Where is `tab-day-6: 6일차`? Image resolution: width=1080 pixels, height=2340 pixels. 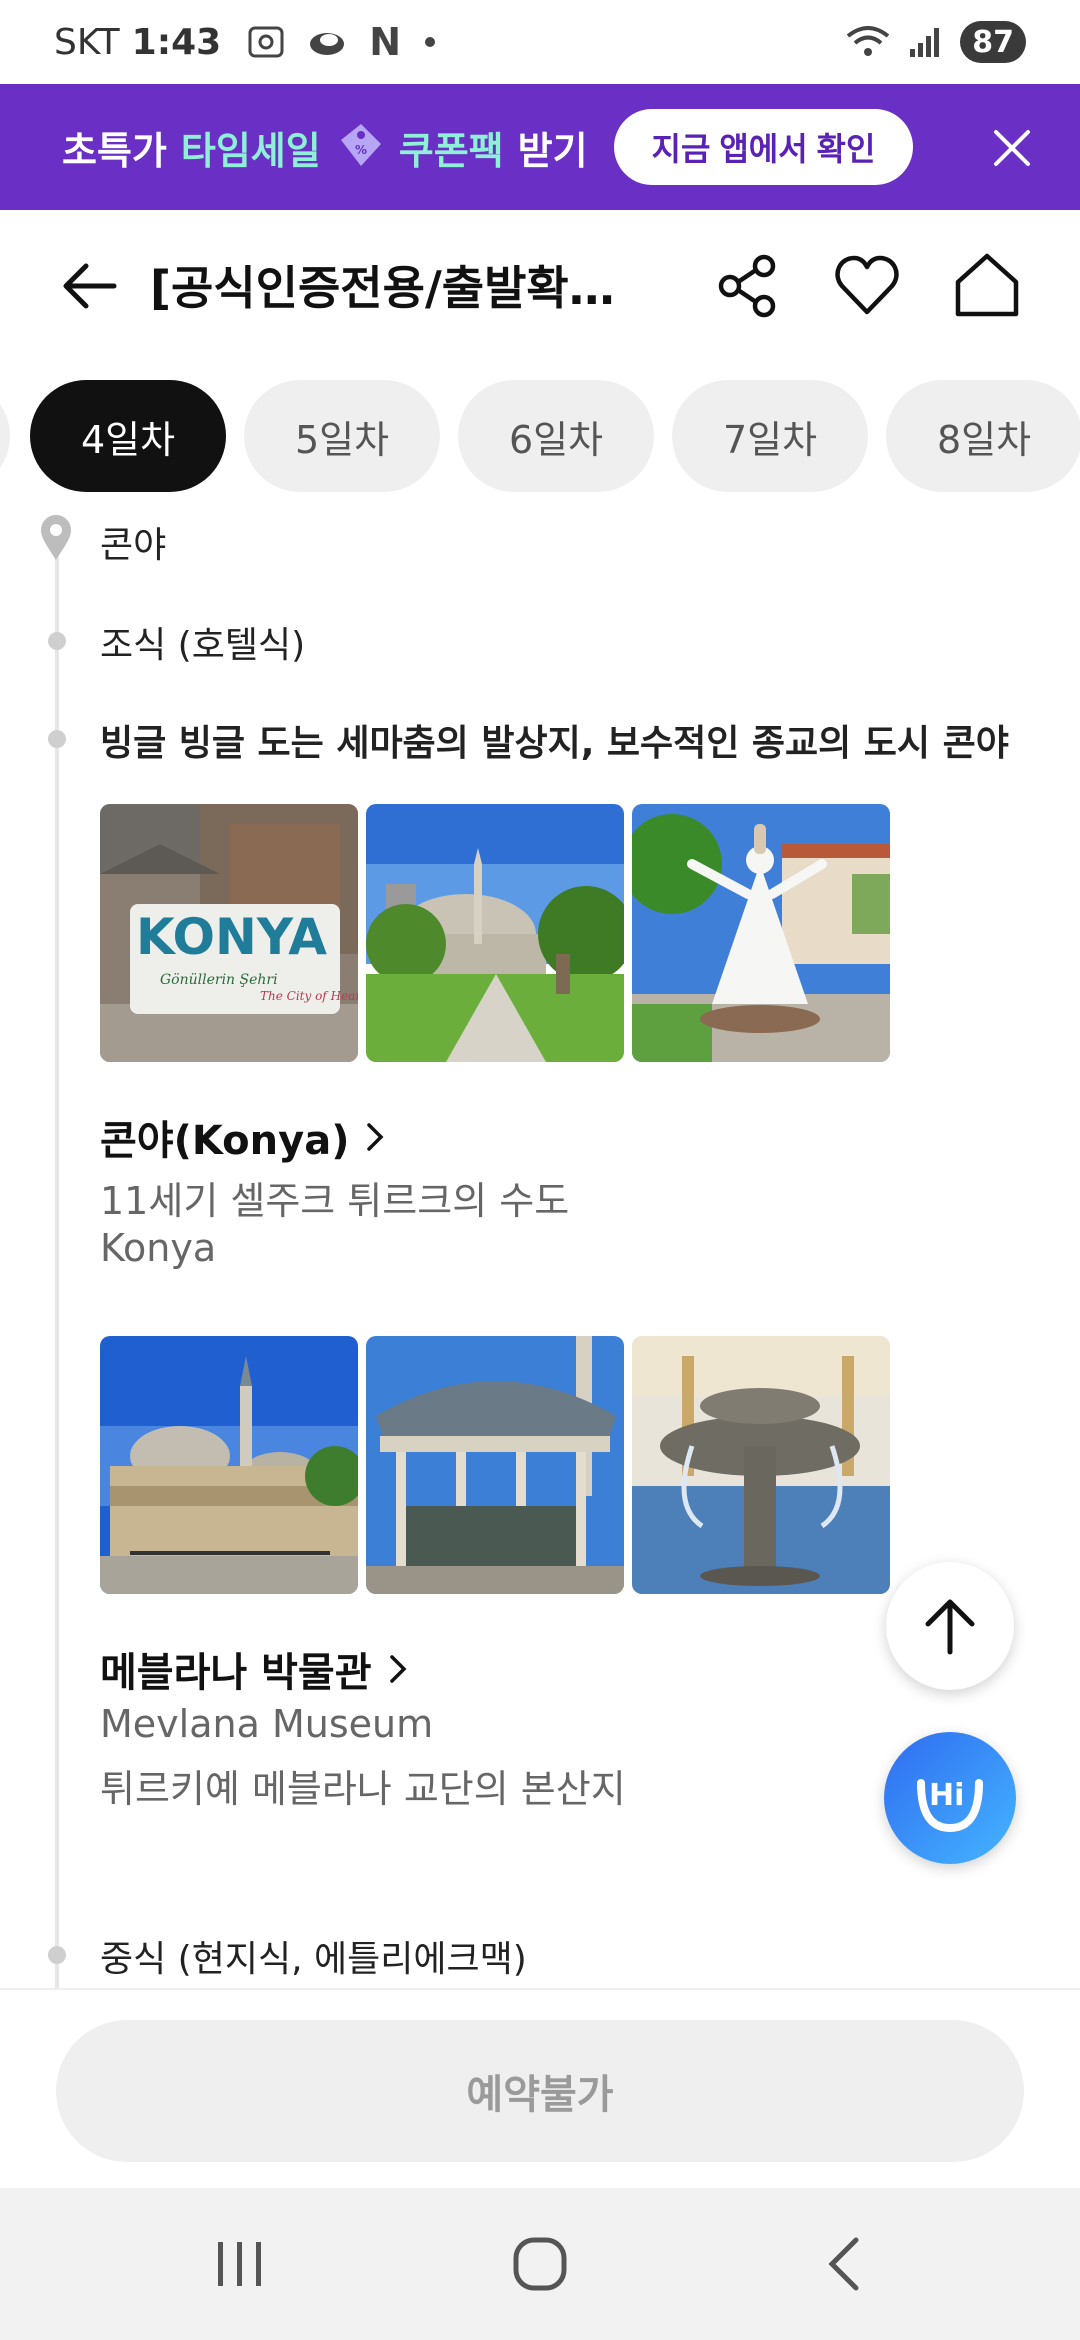
tab-day-6: 6일차 is located at coordinates (556, 436).